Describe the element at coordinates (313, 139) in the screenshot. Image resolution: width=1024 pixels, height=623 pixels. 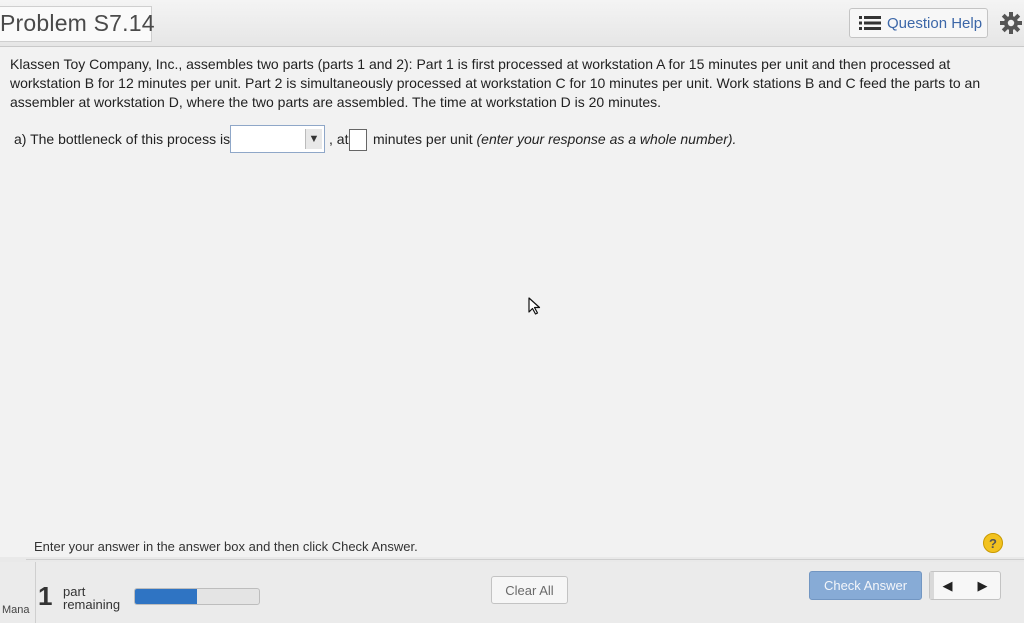
I see `dropdown-arrow-icon: ▼` at that location.